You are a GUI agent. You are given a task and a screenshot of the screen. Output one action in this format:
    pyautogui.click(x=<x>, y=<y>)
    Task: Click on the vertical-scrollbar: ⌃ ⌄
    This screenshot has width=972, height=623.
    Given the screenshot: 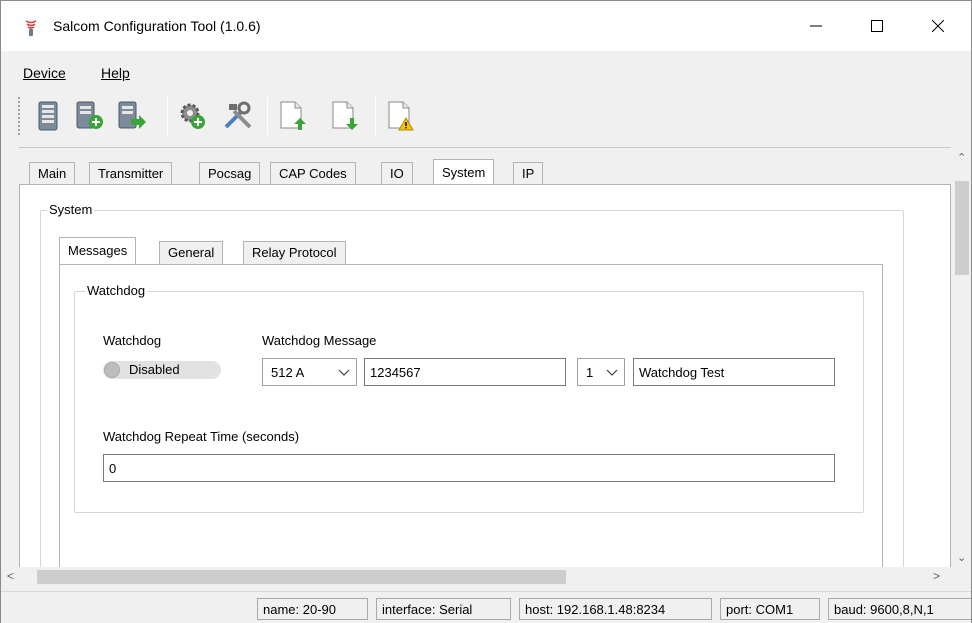 What is the action you would take?
    pyautogui.click(x=962, y=367)
    